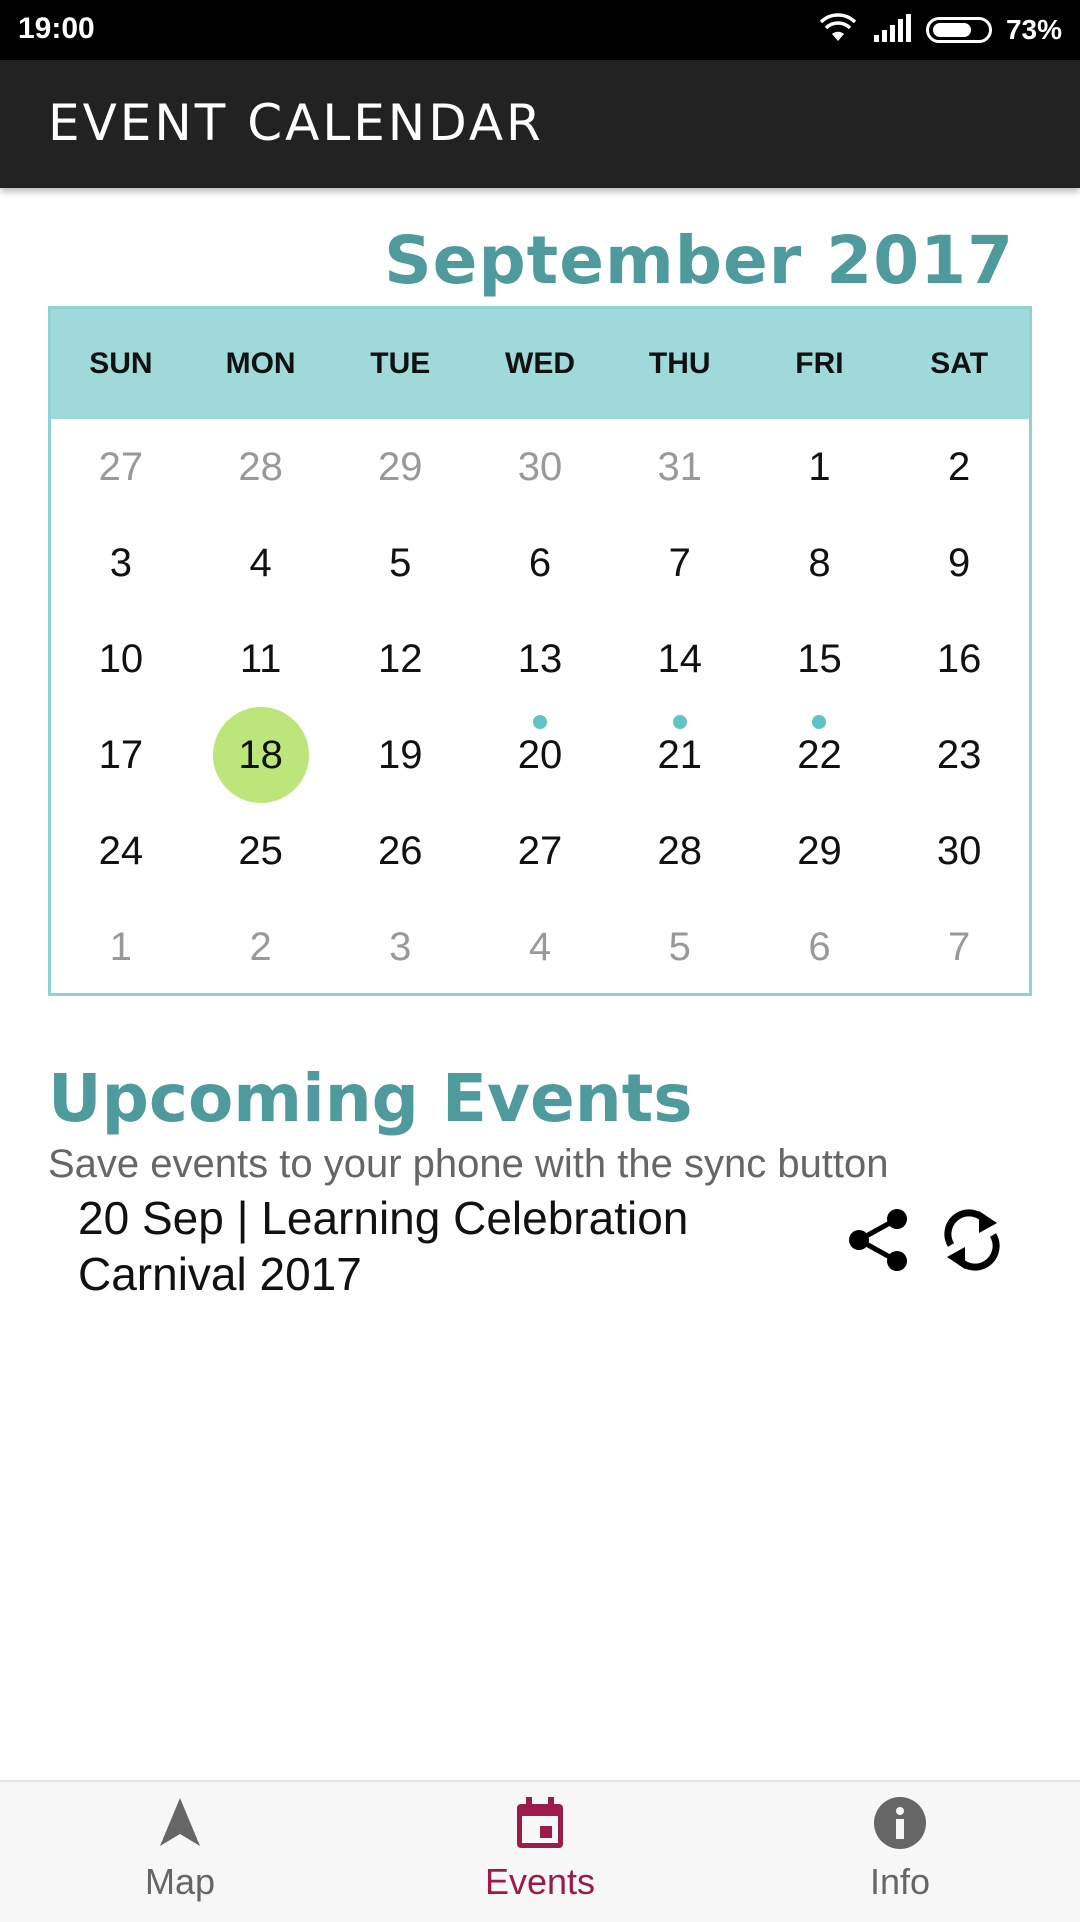 The height and width of the screenshot is (1922, 1080). I want to click on day-number: 22, so click(819, 754).